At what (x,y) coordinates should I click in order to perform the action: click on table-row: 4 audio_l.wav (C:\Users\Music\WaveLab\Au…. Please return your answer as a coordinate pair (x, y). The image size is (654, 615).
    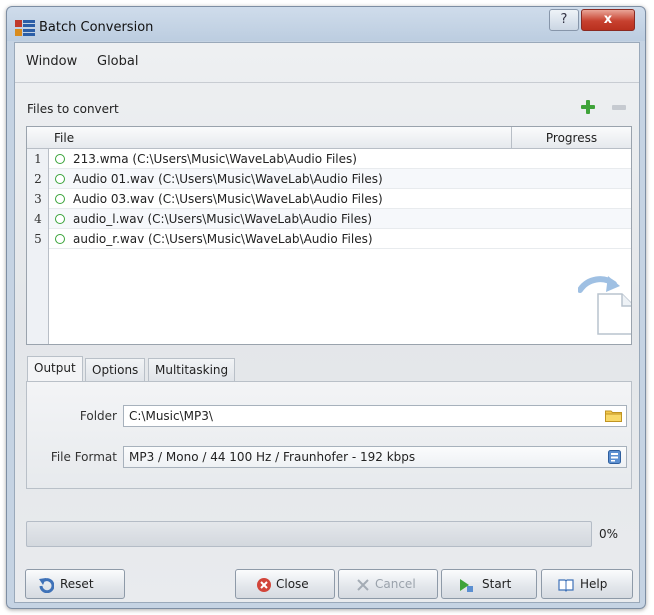
    Looking at the image, I should click on (332, 219).